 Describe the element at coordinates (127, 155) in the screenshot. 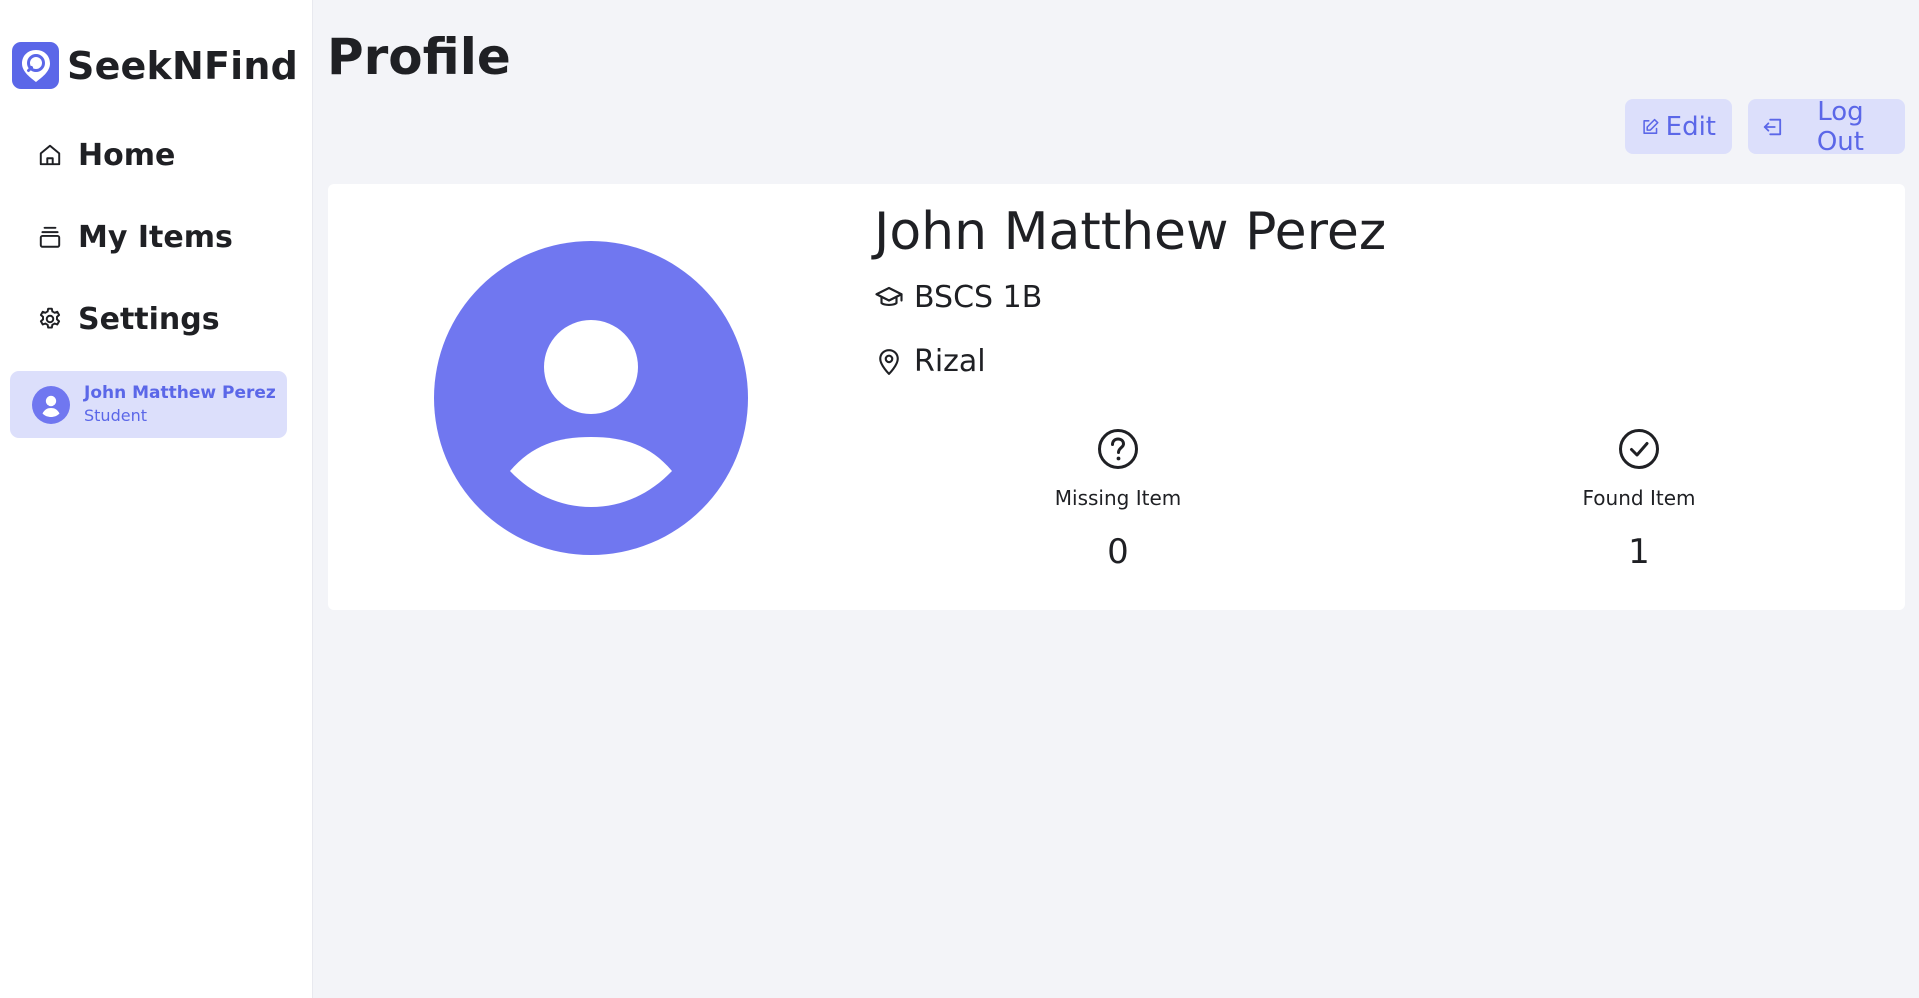

I see `sidebar-item-label: Home` at that location.